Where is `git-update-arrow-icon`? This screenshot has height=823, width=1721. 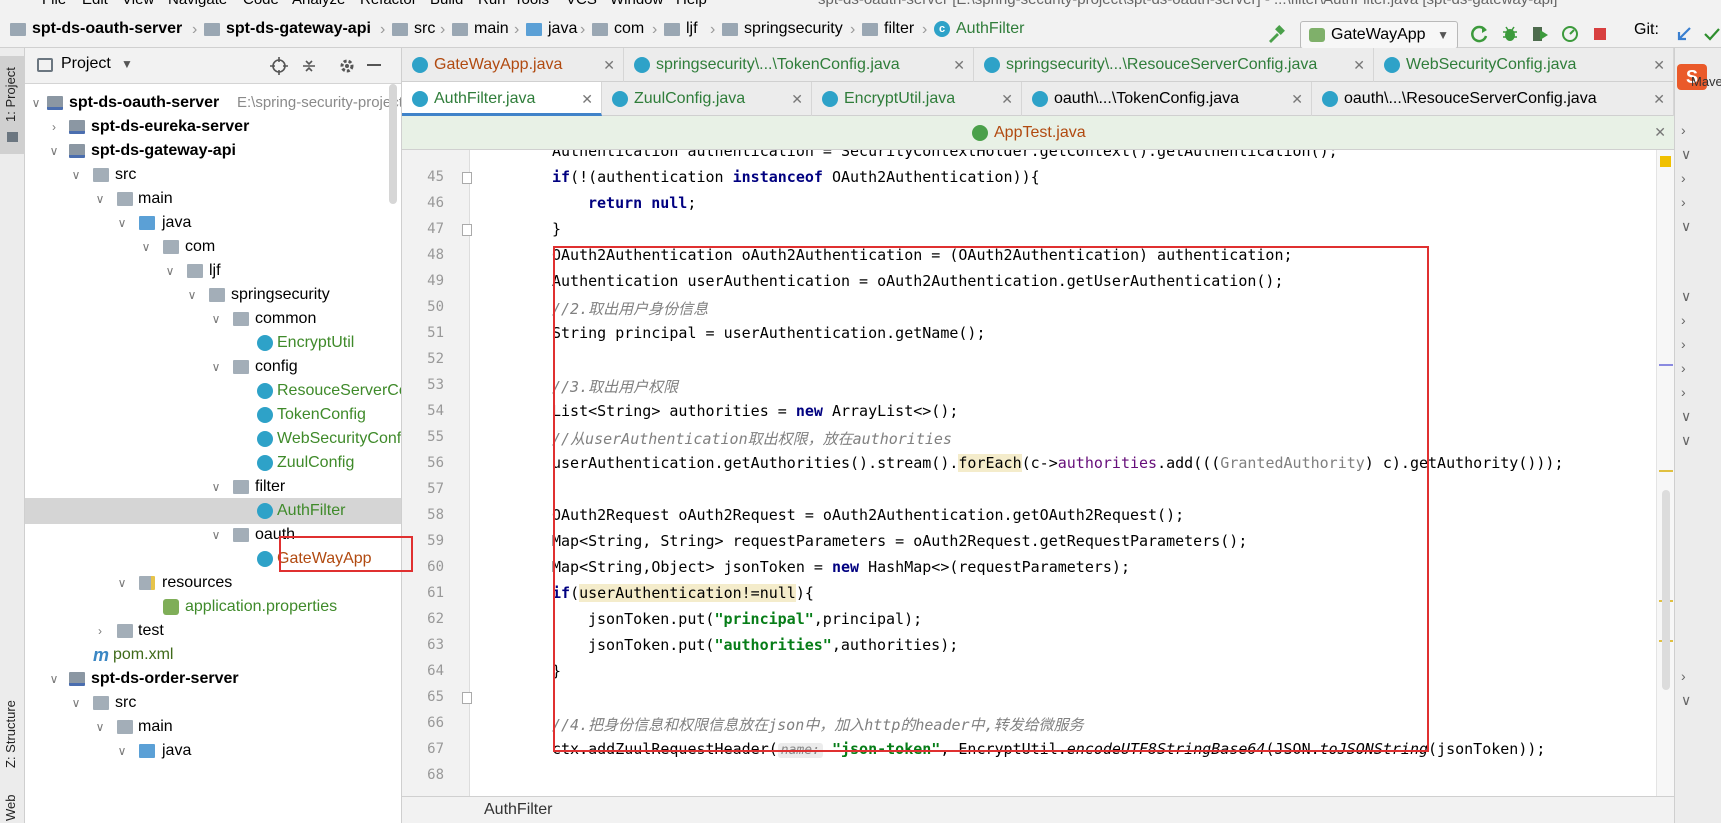
git-update-arrow-icon is located at coordinates (1684, 34).